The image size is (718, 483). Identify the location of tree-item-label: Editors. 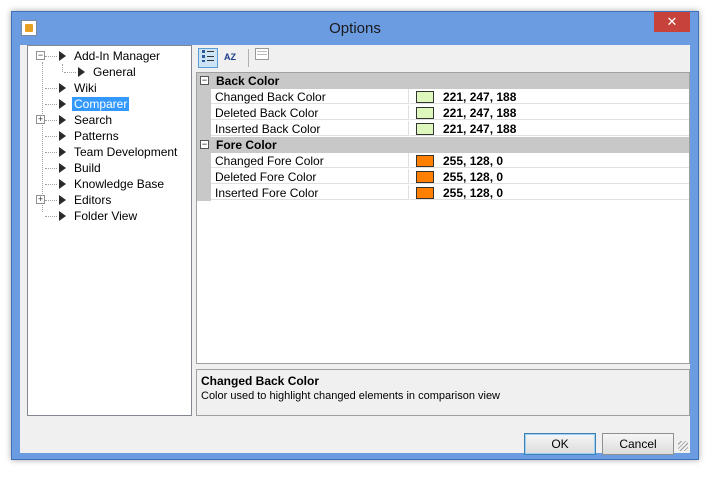
(93, 200).